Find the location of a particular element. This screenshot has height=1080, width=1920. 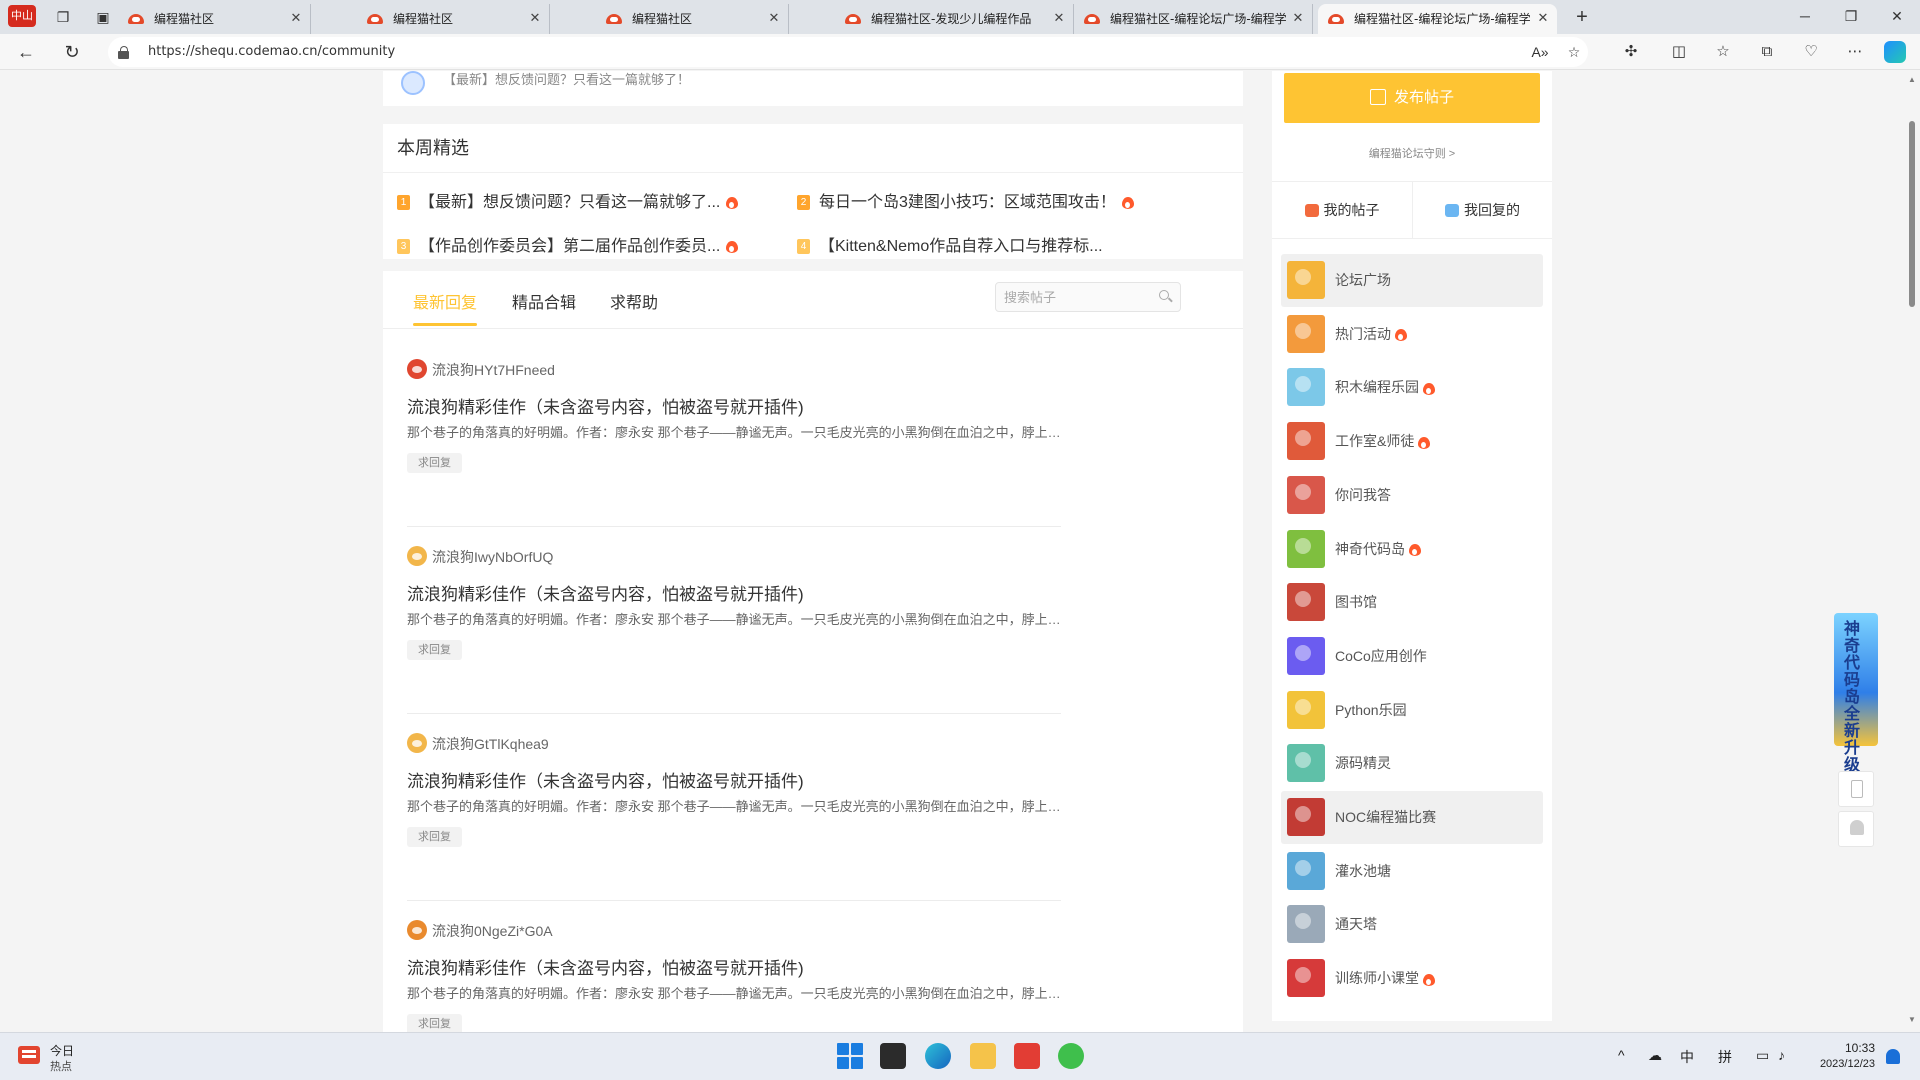

news-widget-subtitle: 热点 is located at coordinates (61, 1066).